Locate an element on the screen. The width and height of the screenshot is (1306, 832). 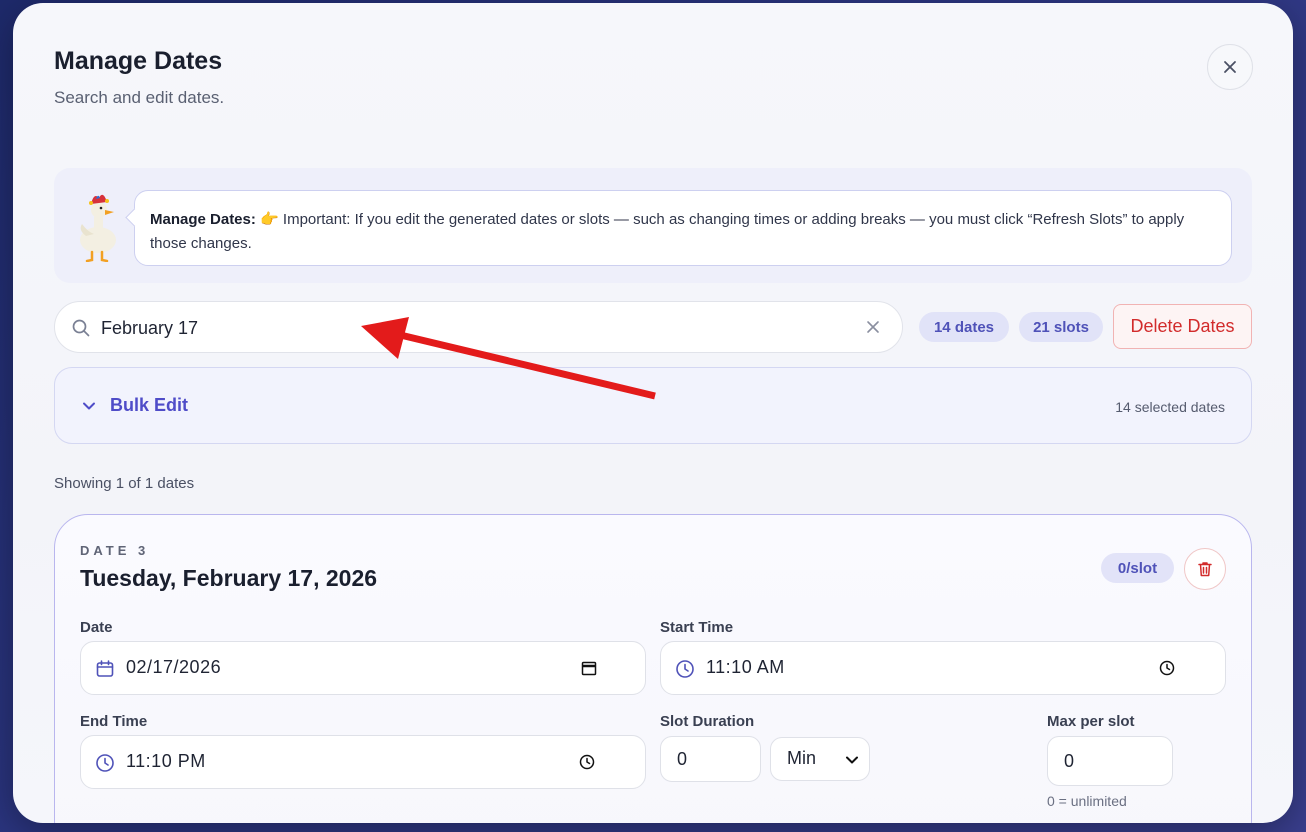
calendar-icon is located at coordinates (105, 668).